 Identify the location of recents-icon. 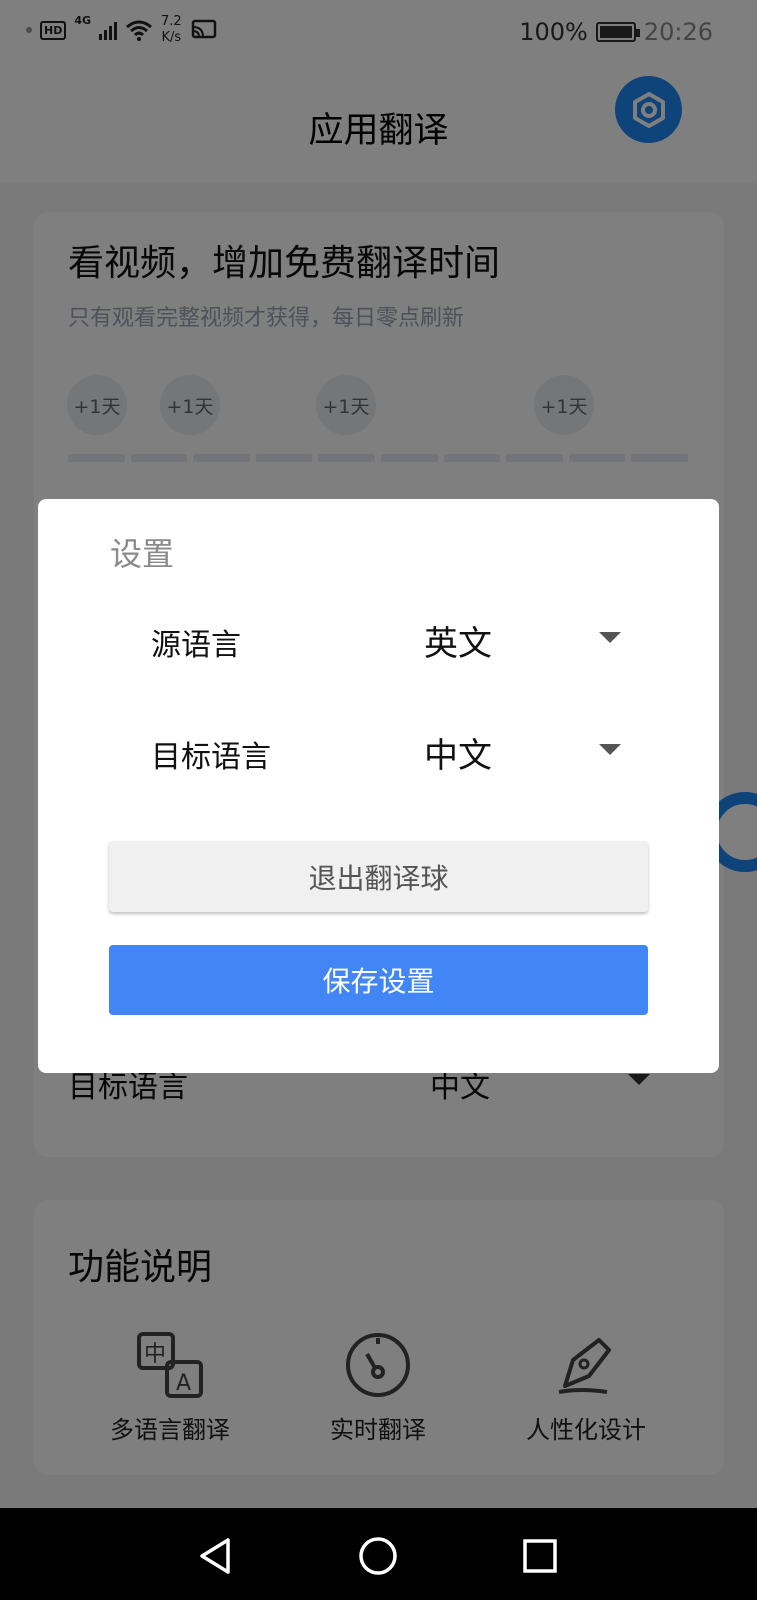
(540, 1556).